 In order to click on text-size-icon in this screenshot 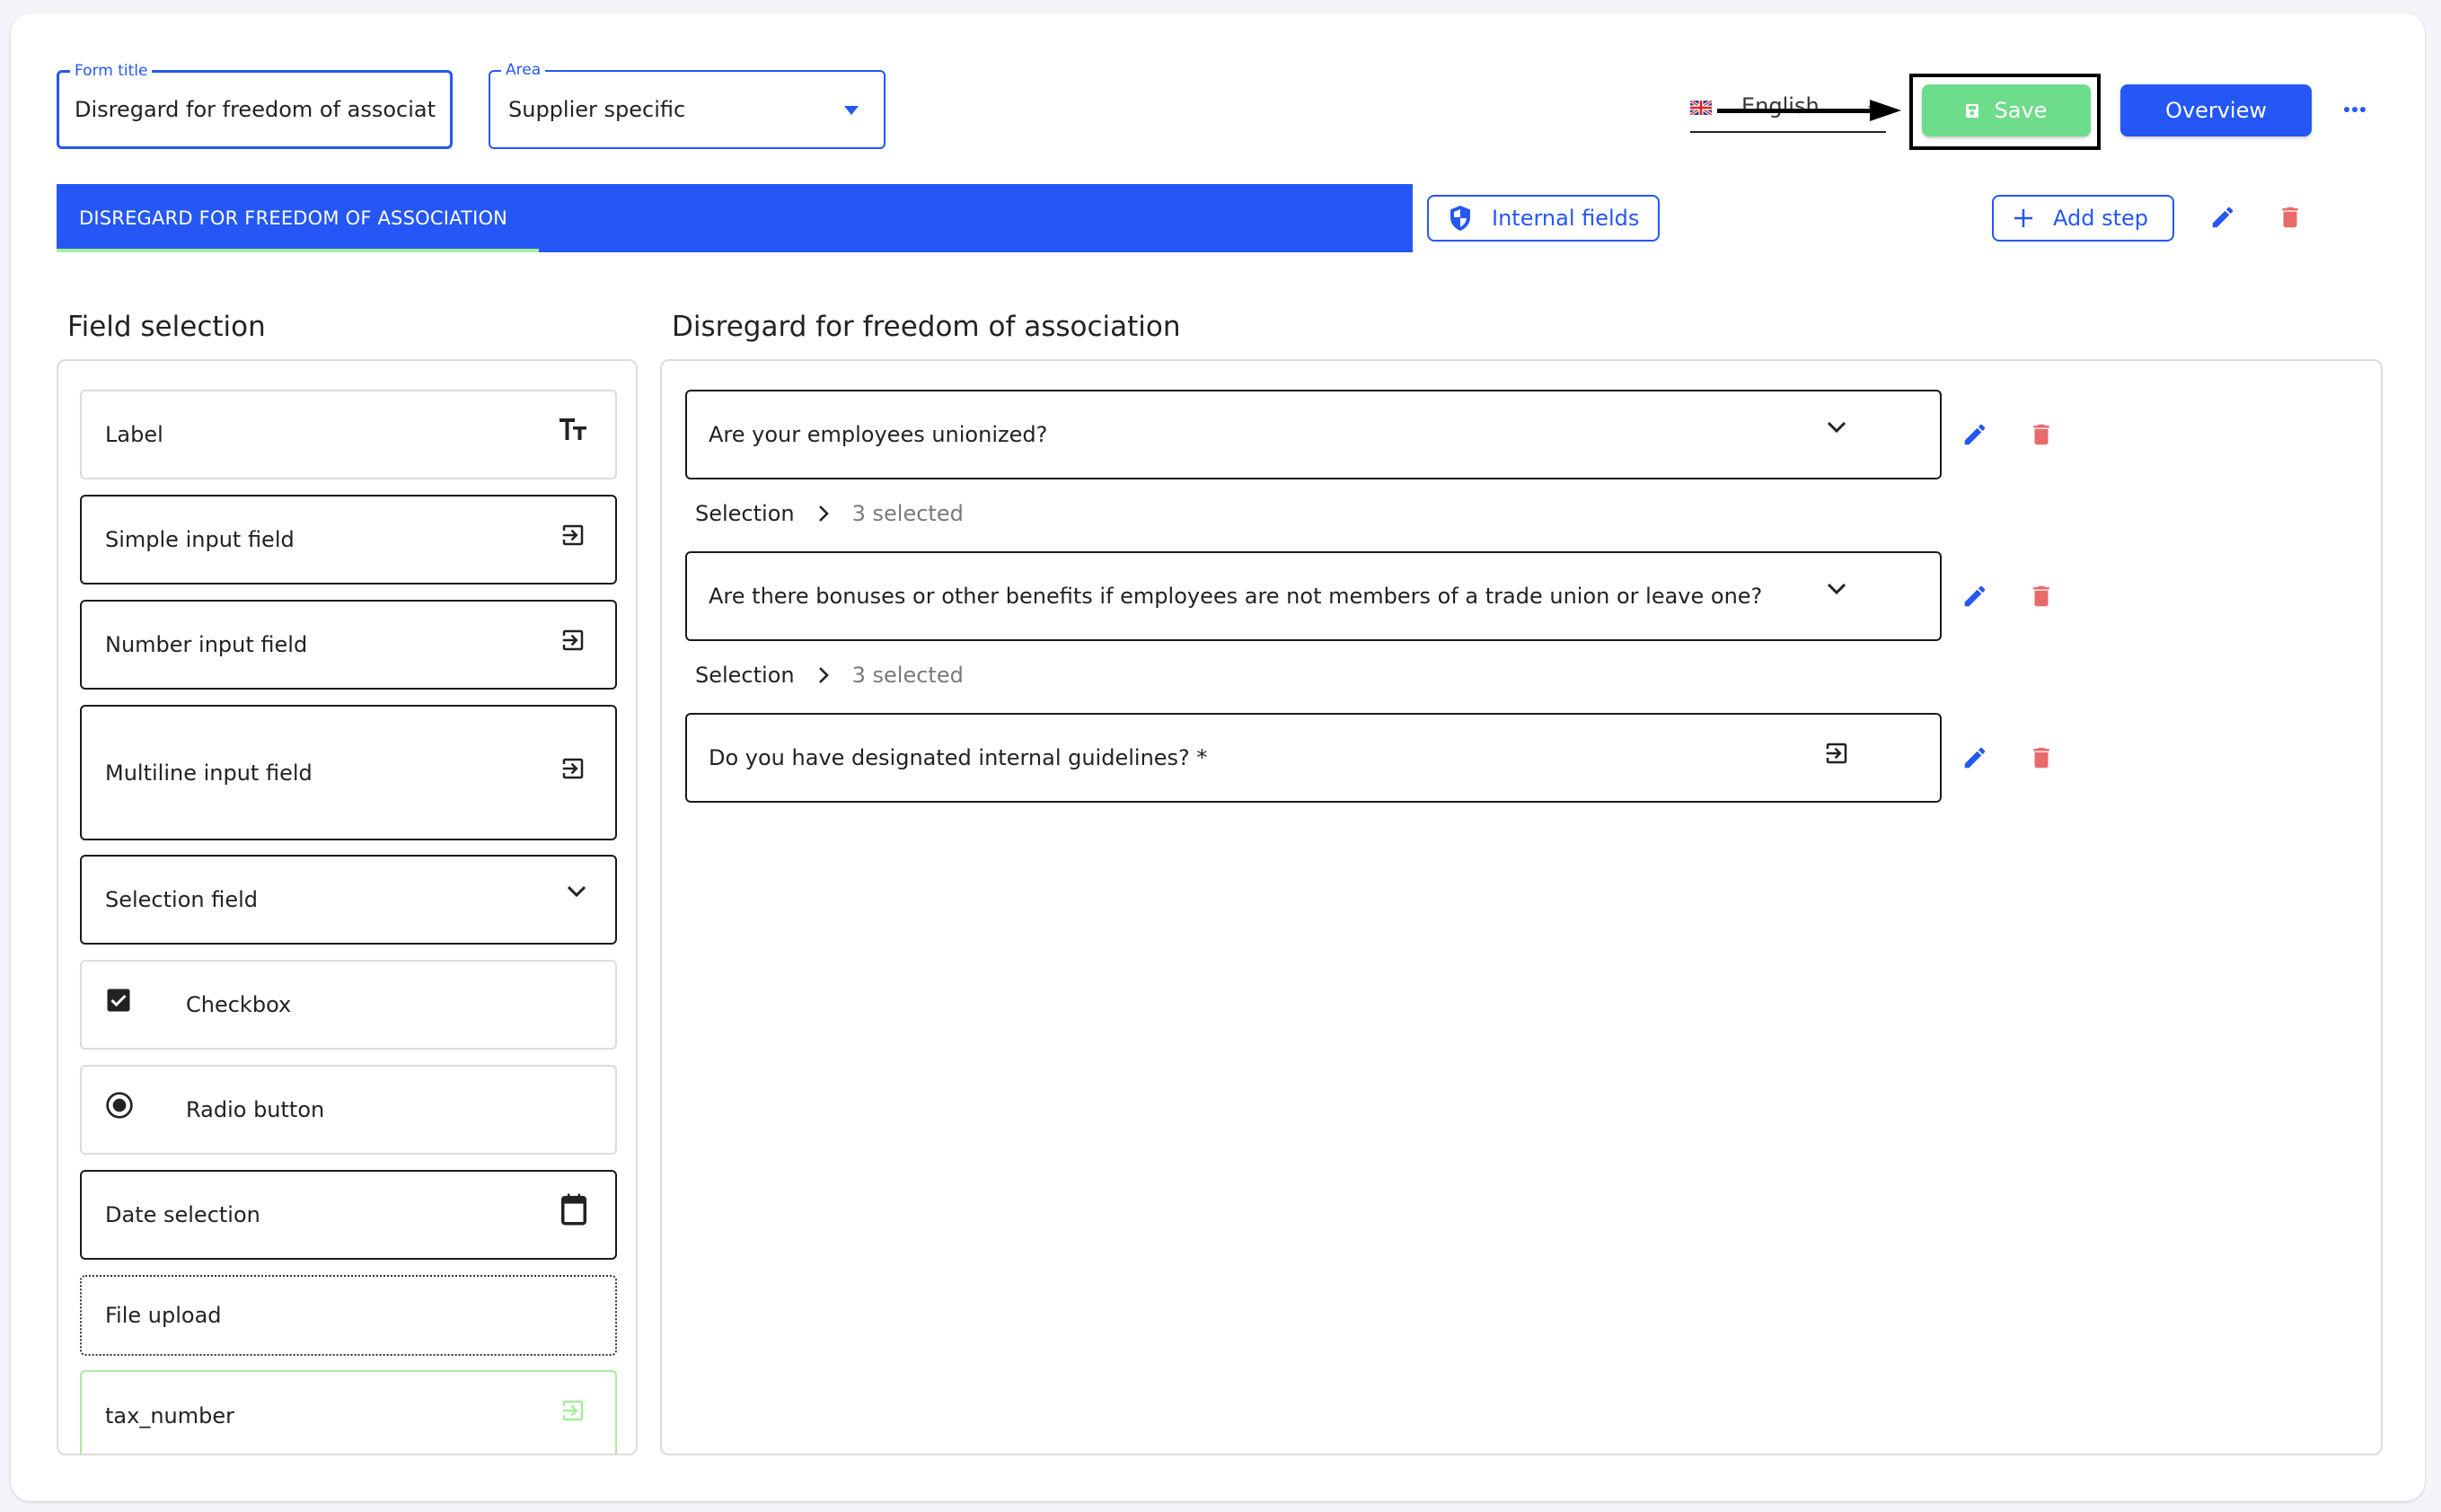, I will do `click(573, 429)`.